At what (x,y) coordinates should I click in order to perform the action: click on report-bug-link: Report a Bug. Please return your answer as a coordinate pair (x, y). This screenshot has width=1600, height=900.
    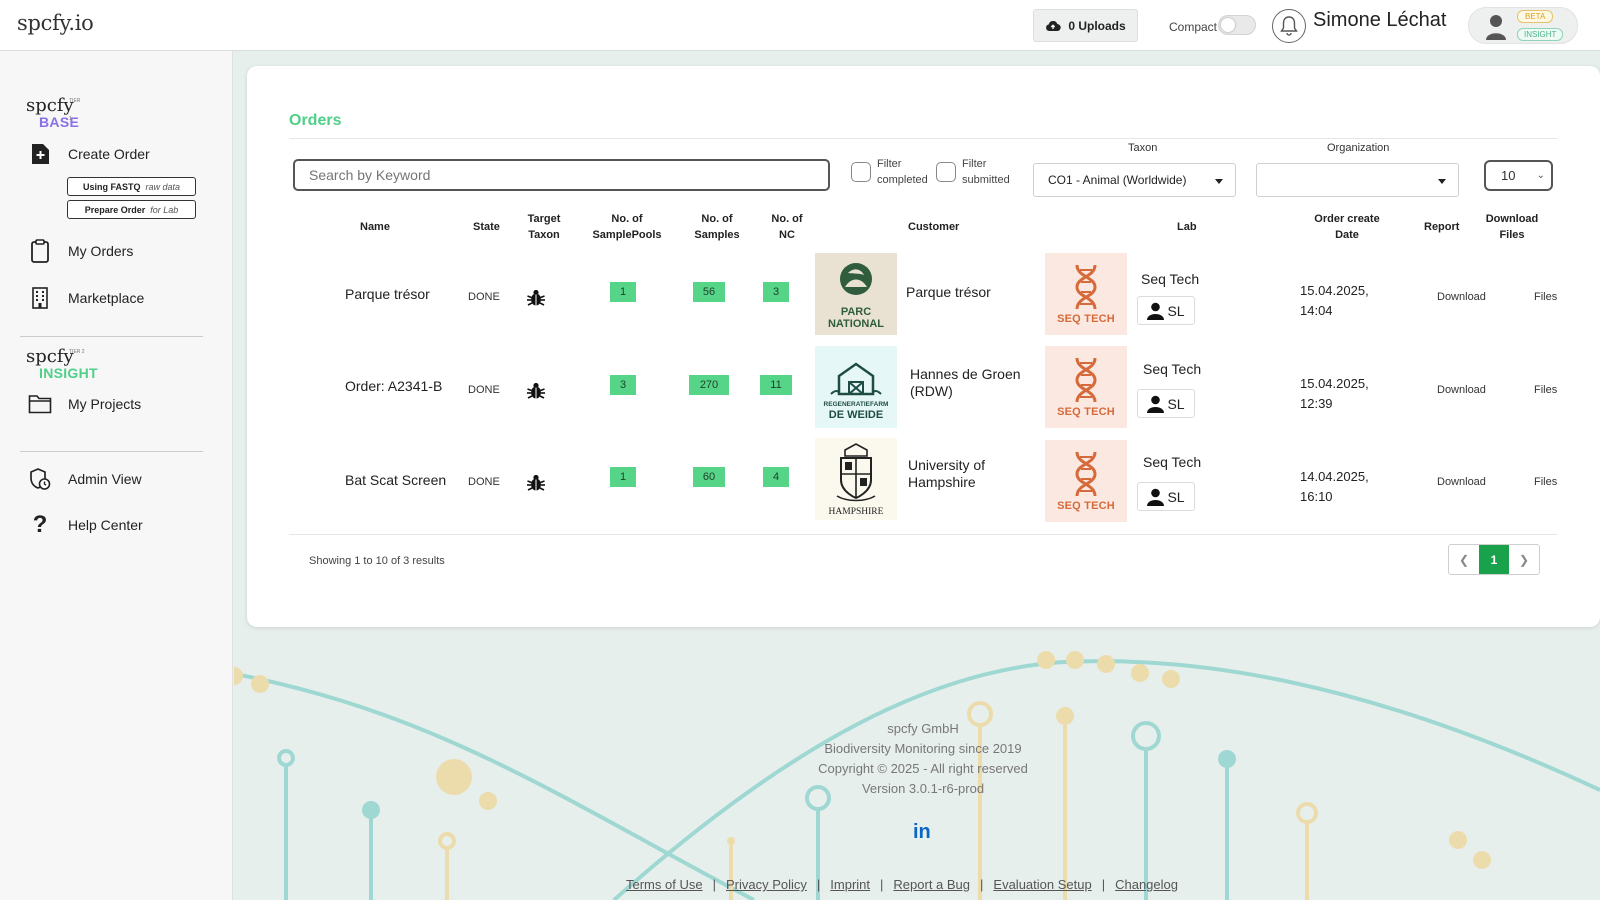
    Looking at the image, I should click on (931, 884).